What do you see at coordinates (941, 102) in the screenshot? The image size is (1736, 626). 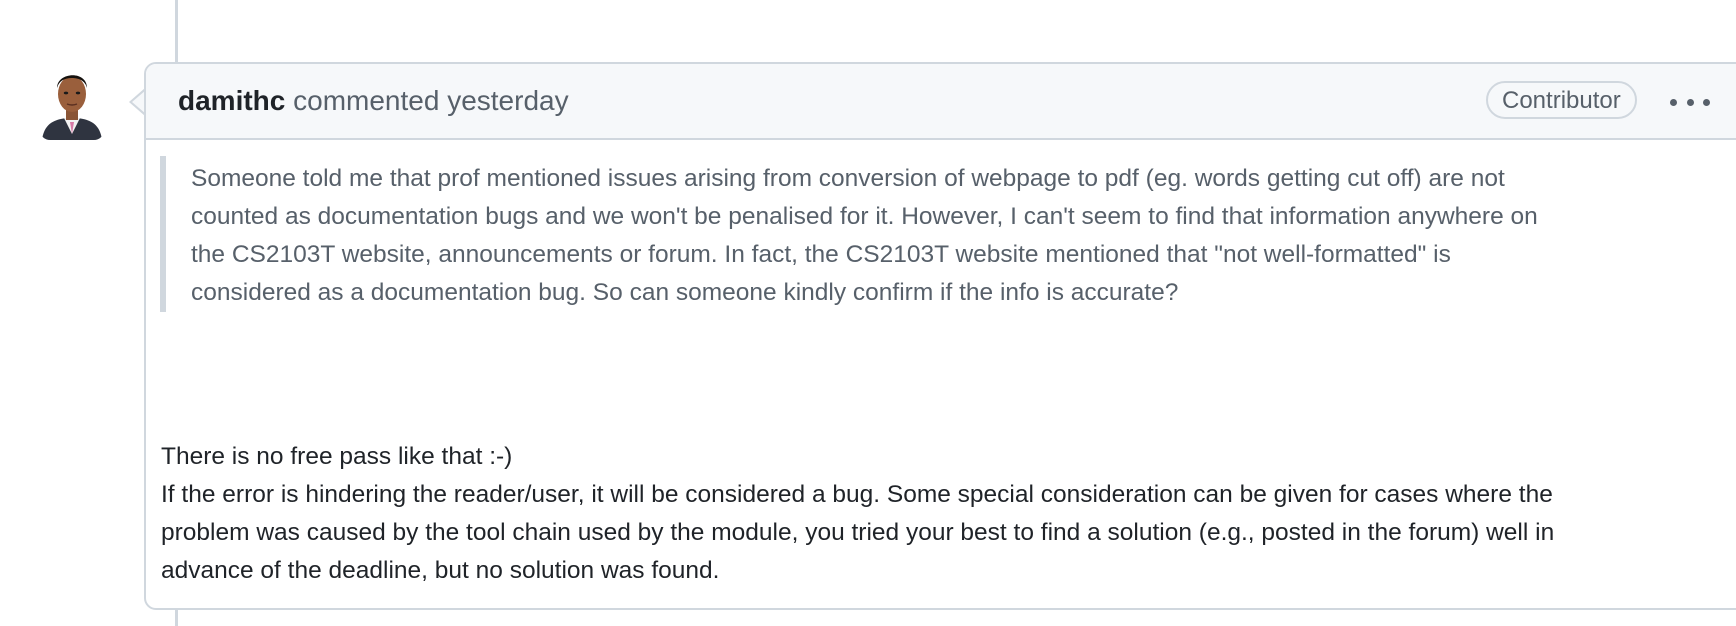 I see `comment-header: damithc commented yesterday Contributor` at bounding box center [941, 102].